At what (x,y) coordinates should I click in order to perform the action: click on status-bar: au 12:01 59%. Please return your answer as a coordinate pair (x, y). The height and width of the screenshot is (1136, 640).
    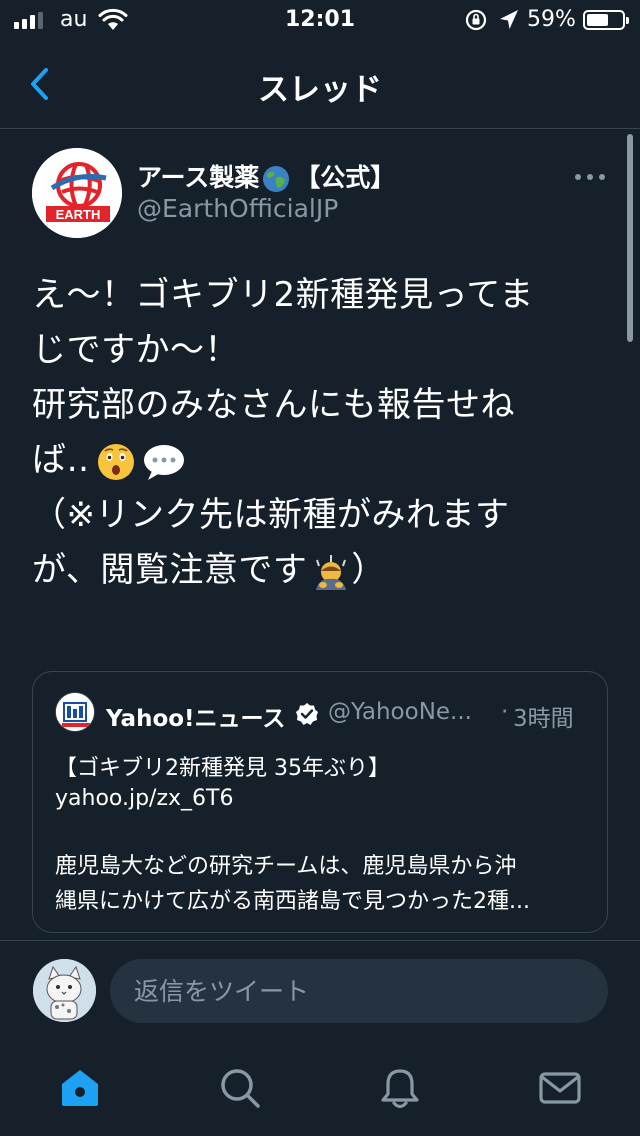
    Looking at the image, I should click on (320, 20).